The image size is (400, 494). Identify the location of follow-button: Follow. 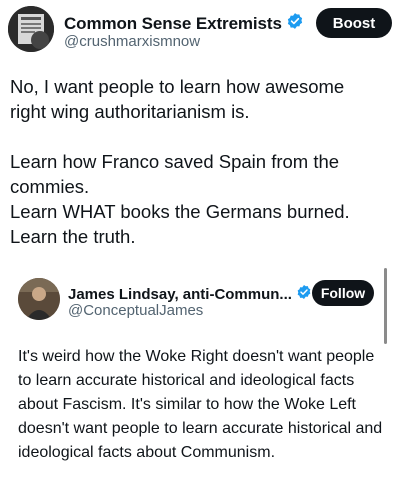
(343, 293).